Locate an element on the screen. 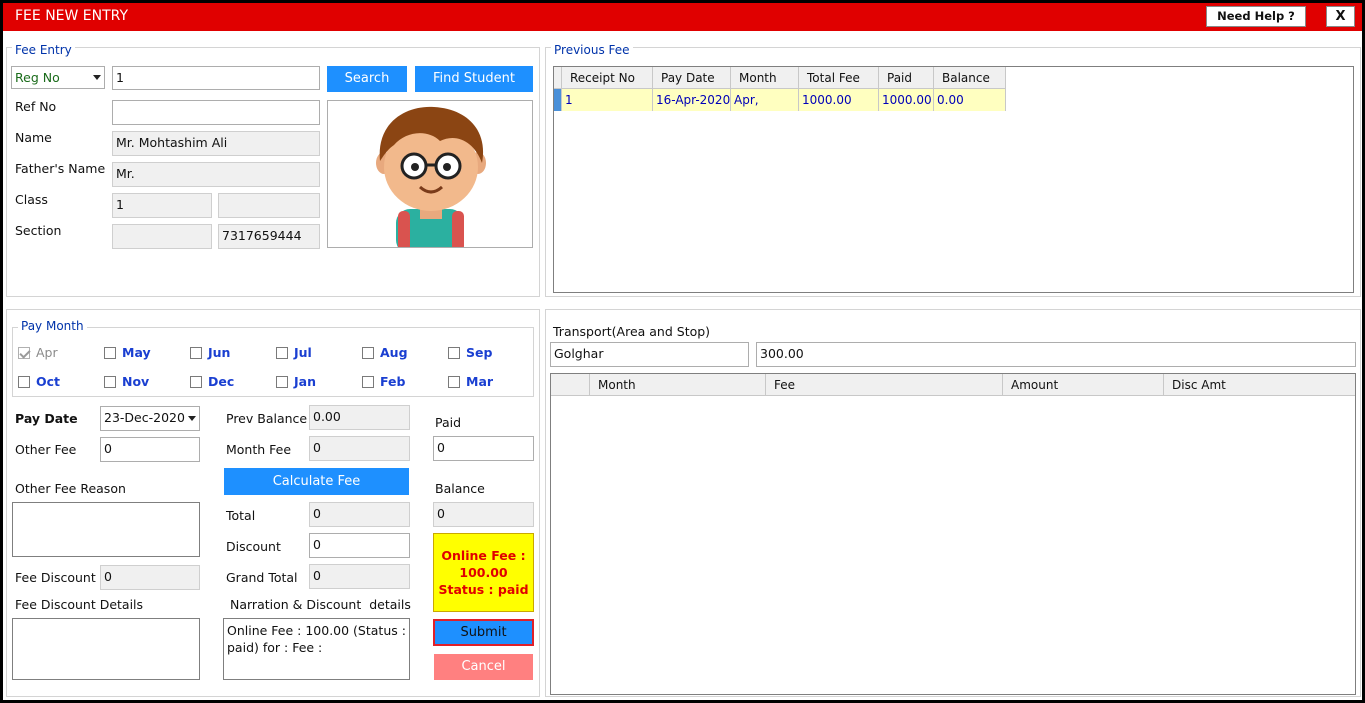  section-field is located at coordinates (162, 236).